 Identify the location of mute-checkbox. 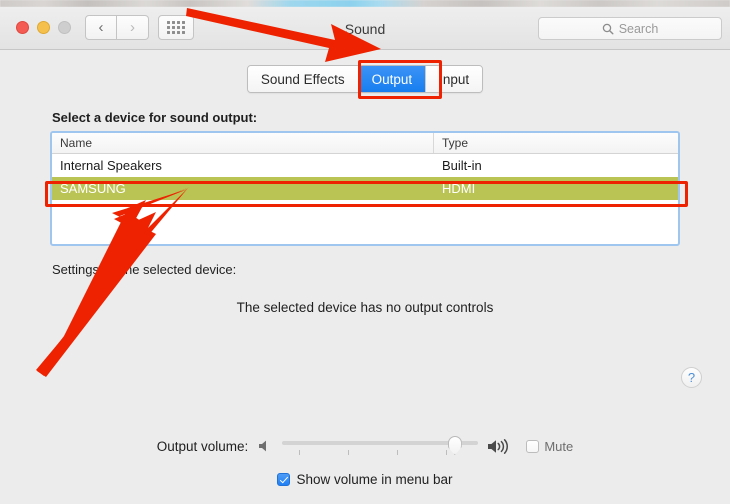
(533, 446).